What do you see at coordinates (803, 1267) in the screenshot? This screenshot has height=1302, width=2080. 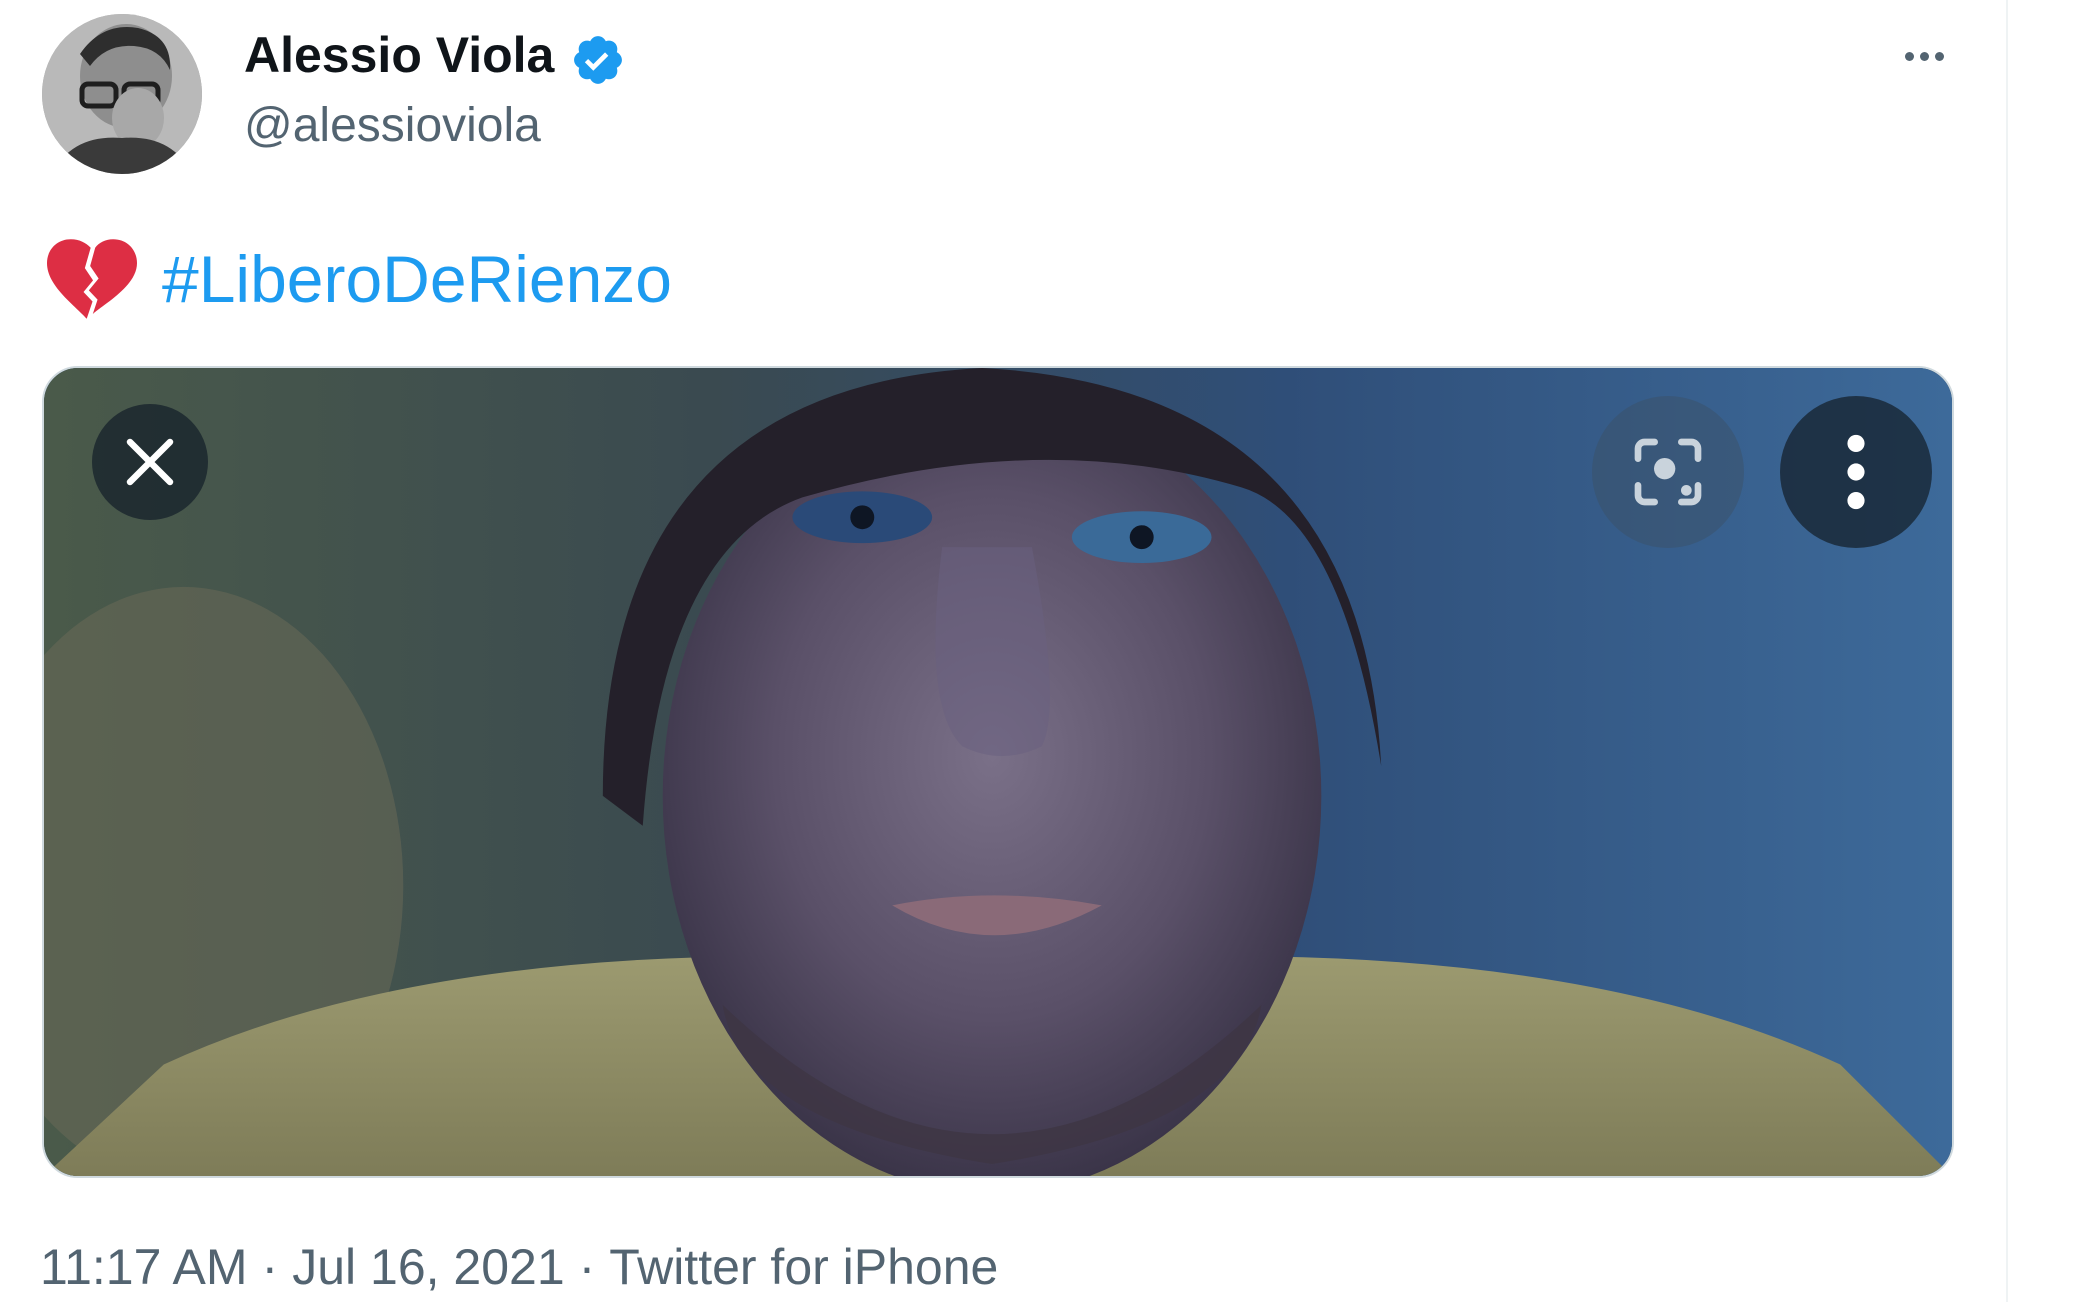 I see `tweet-source: Twitter for iPhone` at bounding box center [803, 1267].